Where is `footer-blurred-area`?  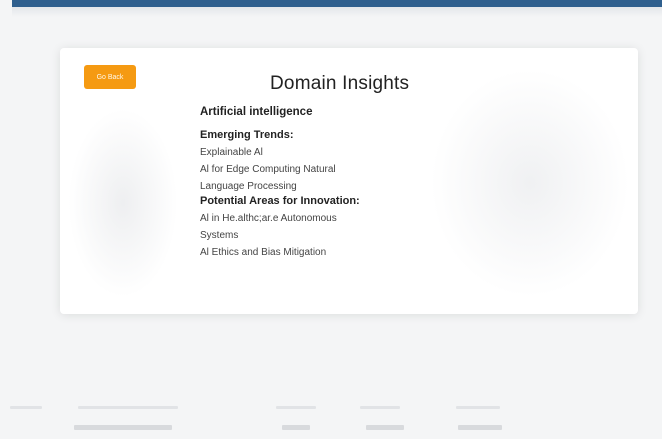
footer-blurred-area is located at coordinates (331, 421).